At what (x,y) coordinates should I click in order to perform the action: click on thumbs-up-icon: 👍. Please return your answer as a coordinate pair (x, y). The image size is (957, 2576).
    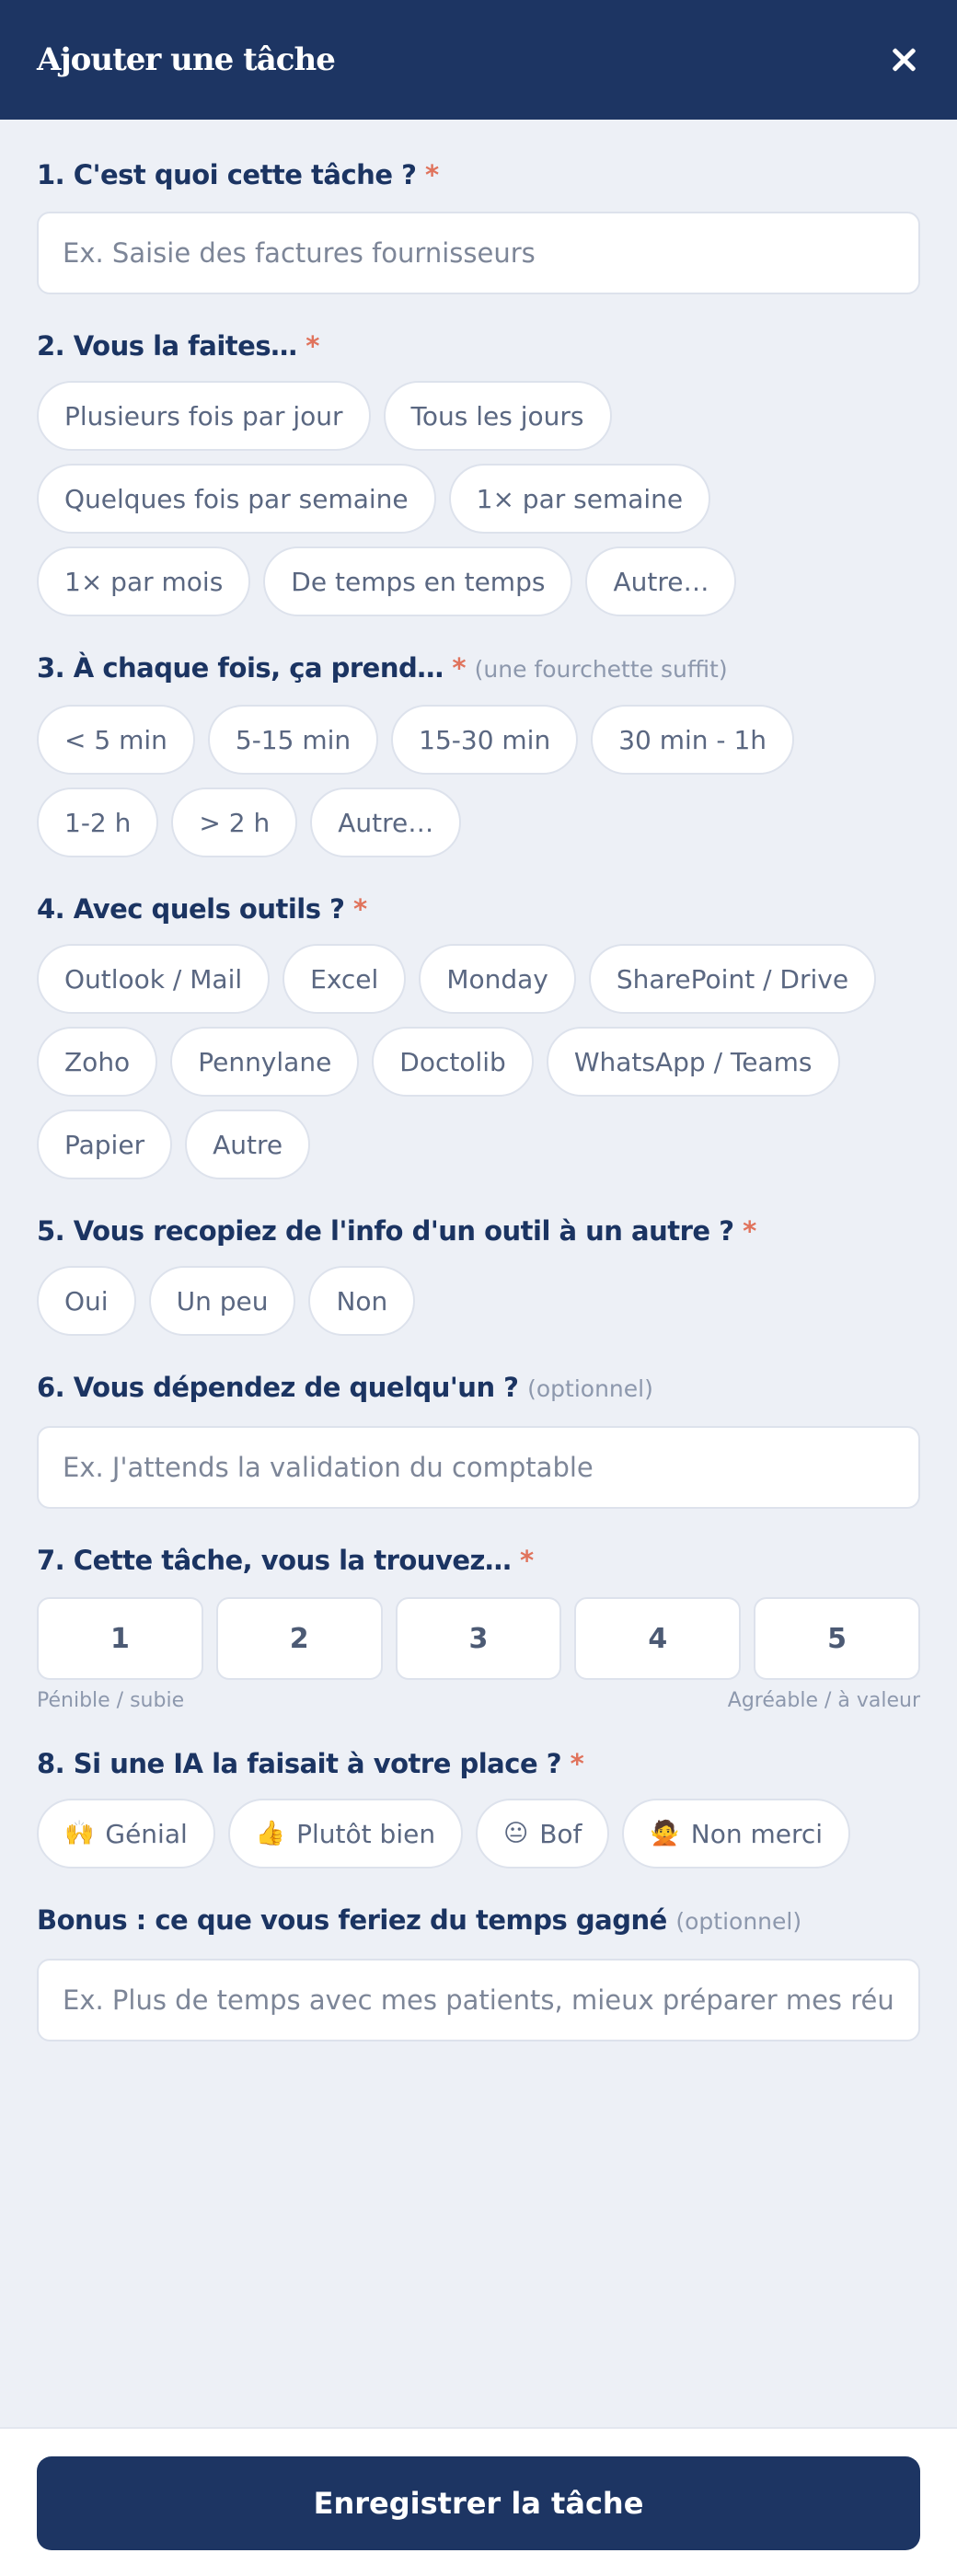
    Looking at the image, I should click on (270, 1833).